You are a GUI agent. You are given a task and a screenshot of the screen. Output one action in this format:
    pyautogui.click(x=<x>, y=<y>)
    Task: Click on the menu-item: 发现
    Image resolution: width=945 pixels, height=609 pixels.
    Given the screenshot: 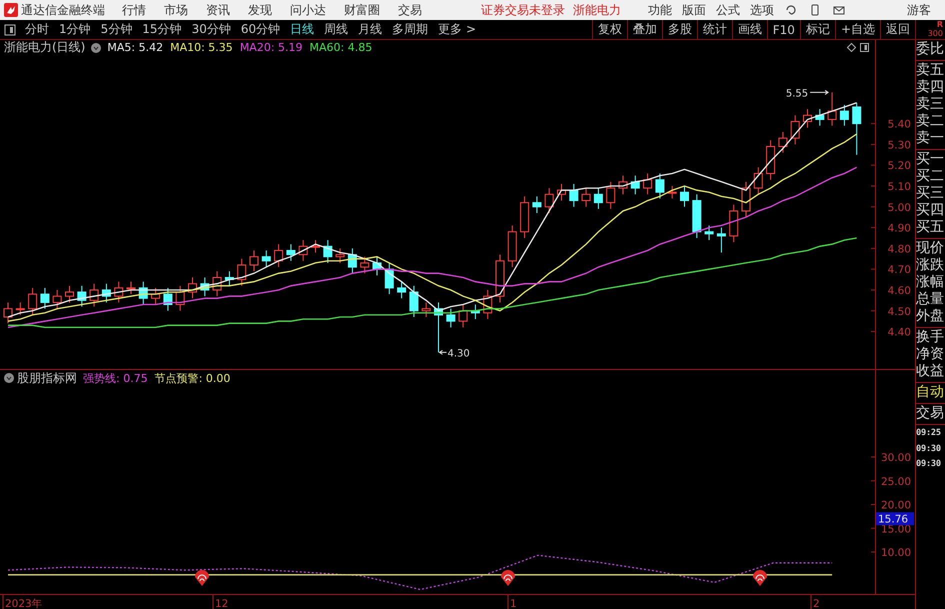 What is the action you would take?
    pyautogui.click(x=260, y=10)
    